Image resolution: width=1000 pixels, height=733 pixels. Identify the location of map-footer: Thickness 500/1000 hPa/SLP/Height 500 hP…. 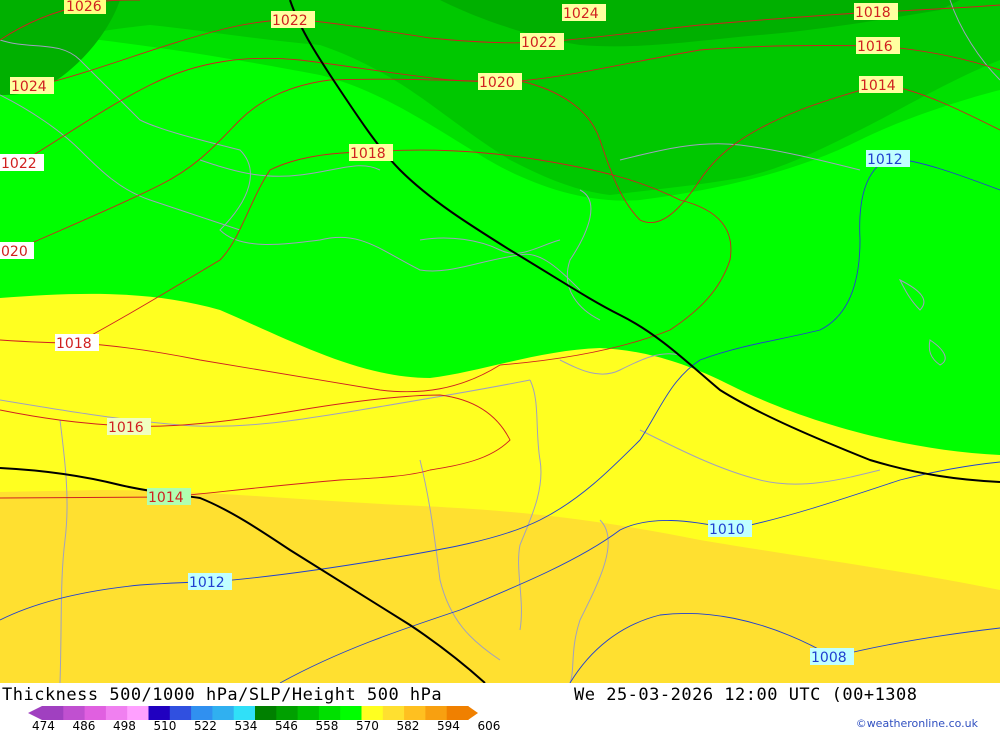
(500, 708).